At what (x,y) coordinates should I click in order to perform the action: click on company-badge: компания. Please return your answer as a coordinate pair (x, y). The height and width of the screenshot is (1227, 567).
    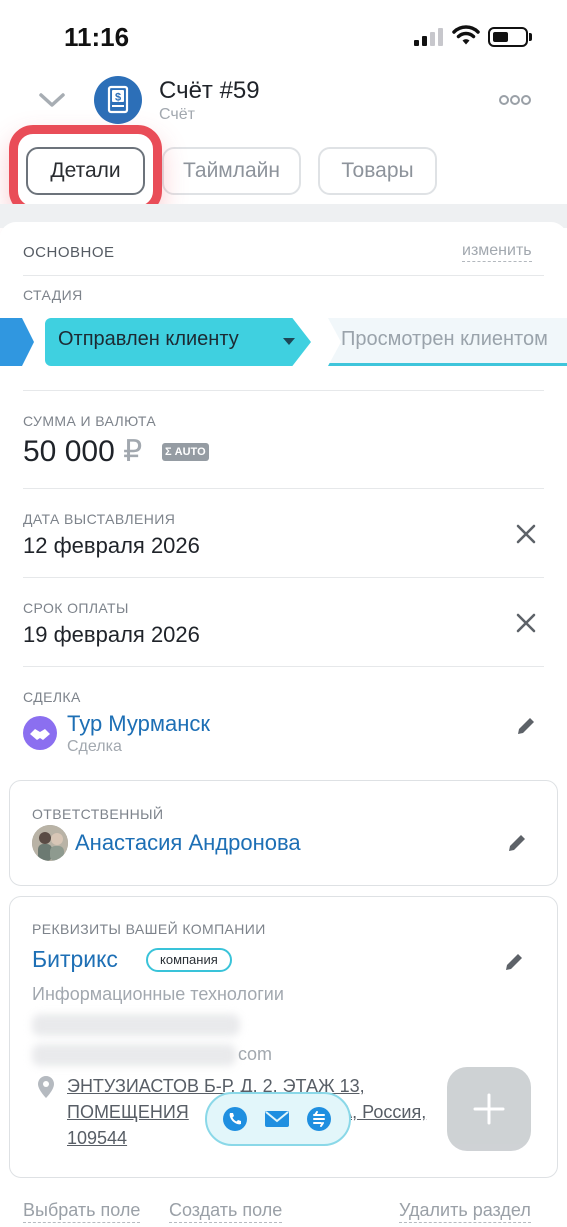
    Looking at the image, I should click on (189, 960).